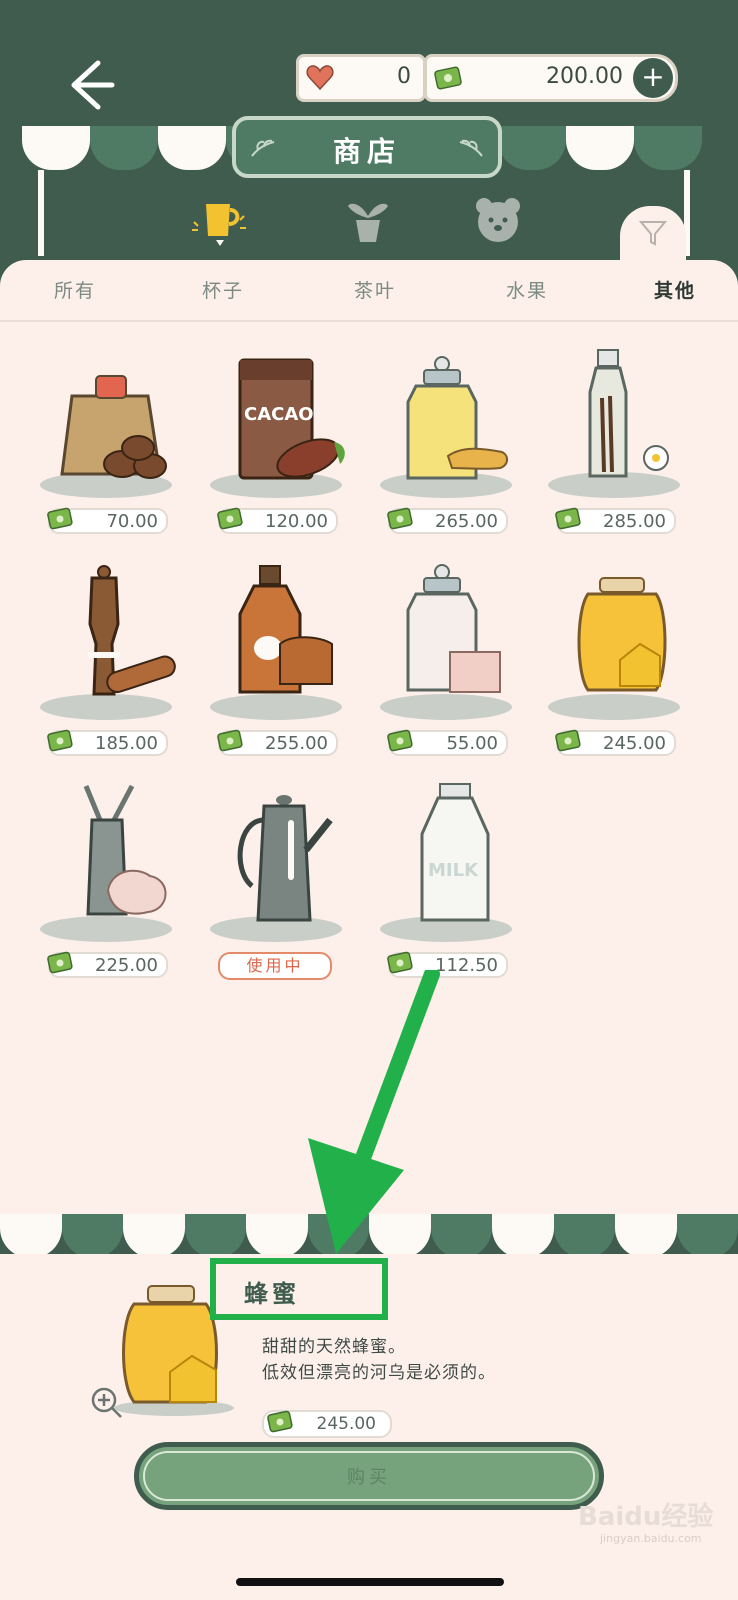 Image resolution: width=738 pixels, height=1600 pixels. What do you see at coordinates (126, 965) in the screenshot?
I see `price-value: 225.00` at bounding box center [126, 965].